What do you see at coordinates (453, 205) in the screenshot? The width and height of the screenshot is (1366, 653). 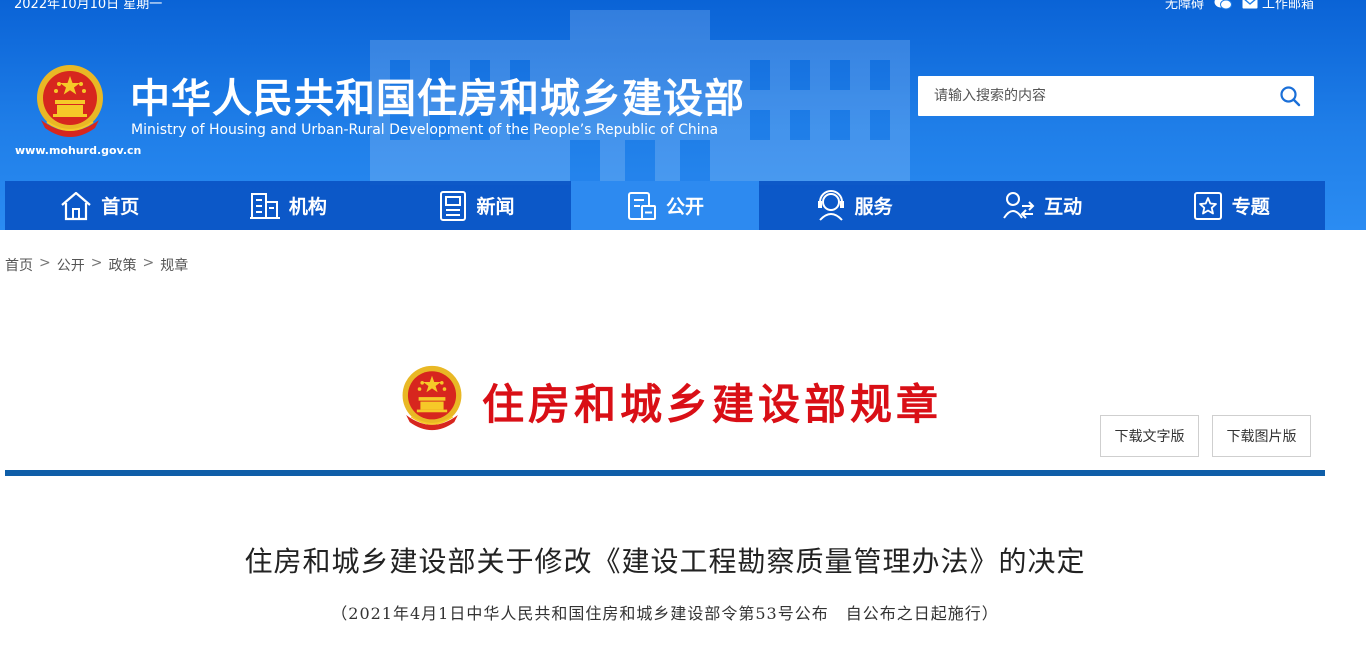 I see `news-icon` at bounding box center [453, 205].